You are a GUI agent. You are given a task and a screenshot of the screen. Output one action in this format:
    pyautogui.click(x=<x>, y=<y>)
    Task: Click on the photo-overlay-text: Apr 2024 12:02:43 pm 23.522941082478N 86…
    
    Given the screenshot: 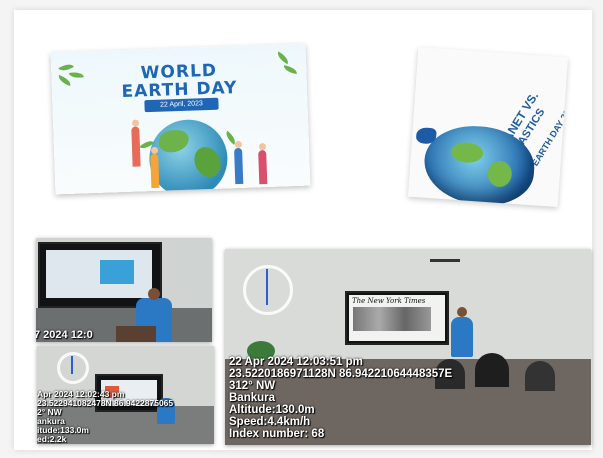 What is the action you would take?
    pyautogui.click(x=105, y=417)
    